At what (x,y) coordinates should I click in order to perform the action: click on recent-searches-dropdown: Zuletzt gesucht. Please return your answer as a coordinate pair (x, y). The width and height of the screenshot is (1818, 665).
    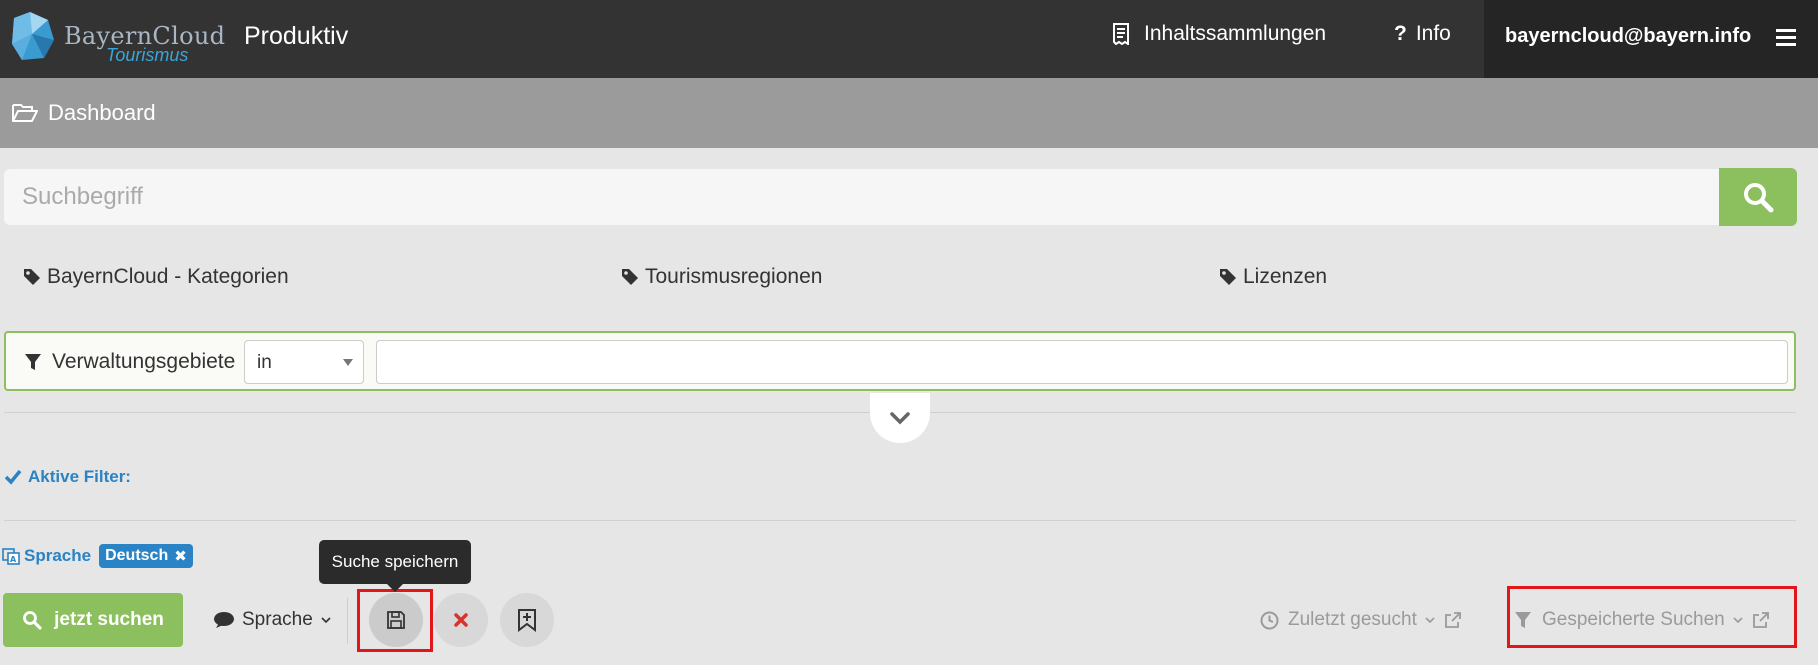
    Looking at the image, I should click on (1365, 620).